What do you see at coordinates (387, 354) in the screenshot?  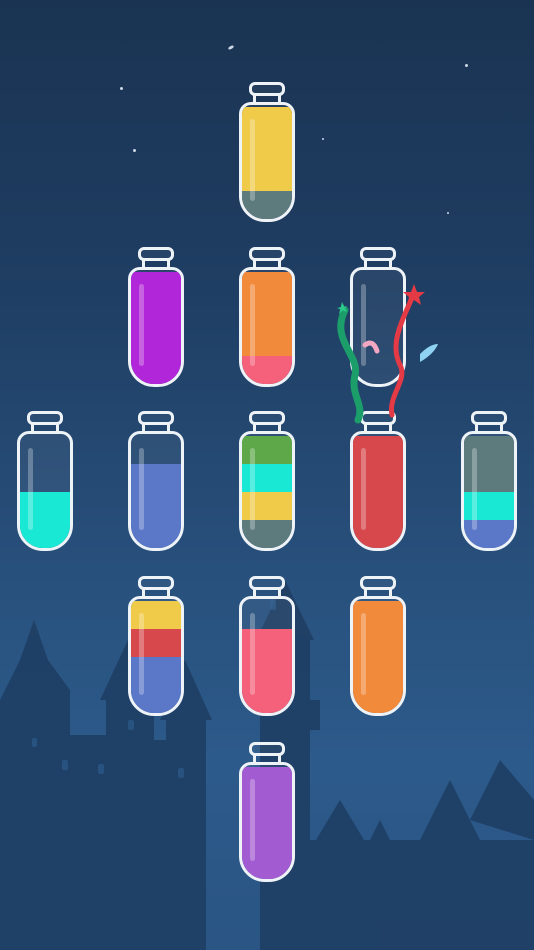 I see `confetti-celebration` at bounding box center [387, 354].